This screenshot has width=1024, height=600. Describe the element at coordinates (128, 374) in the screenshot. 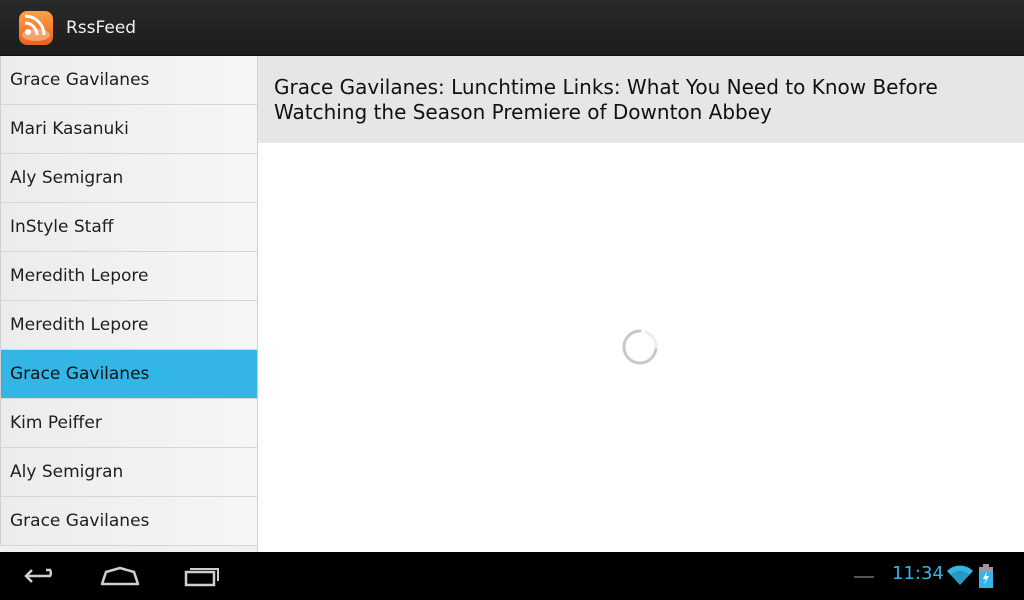

I see `feed-list-item-selected: Grace Gavilanes` at that location.